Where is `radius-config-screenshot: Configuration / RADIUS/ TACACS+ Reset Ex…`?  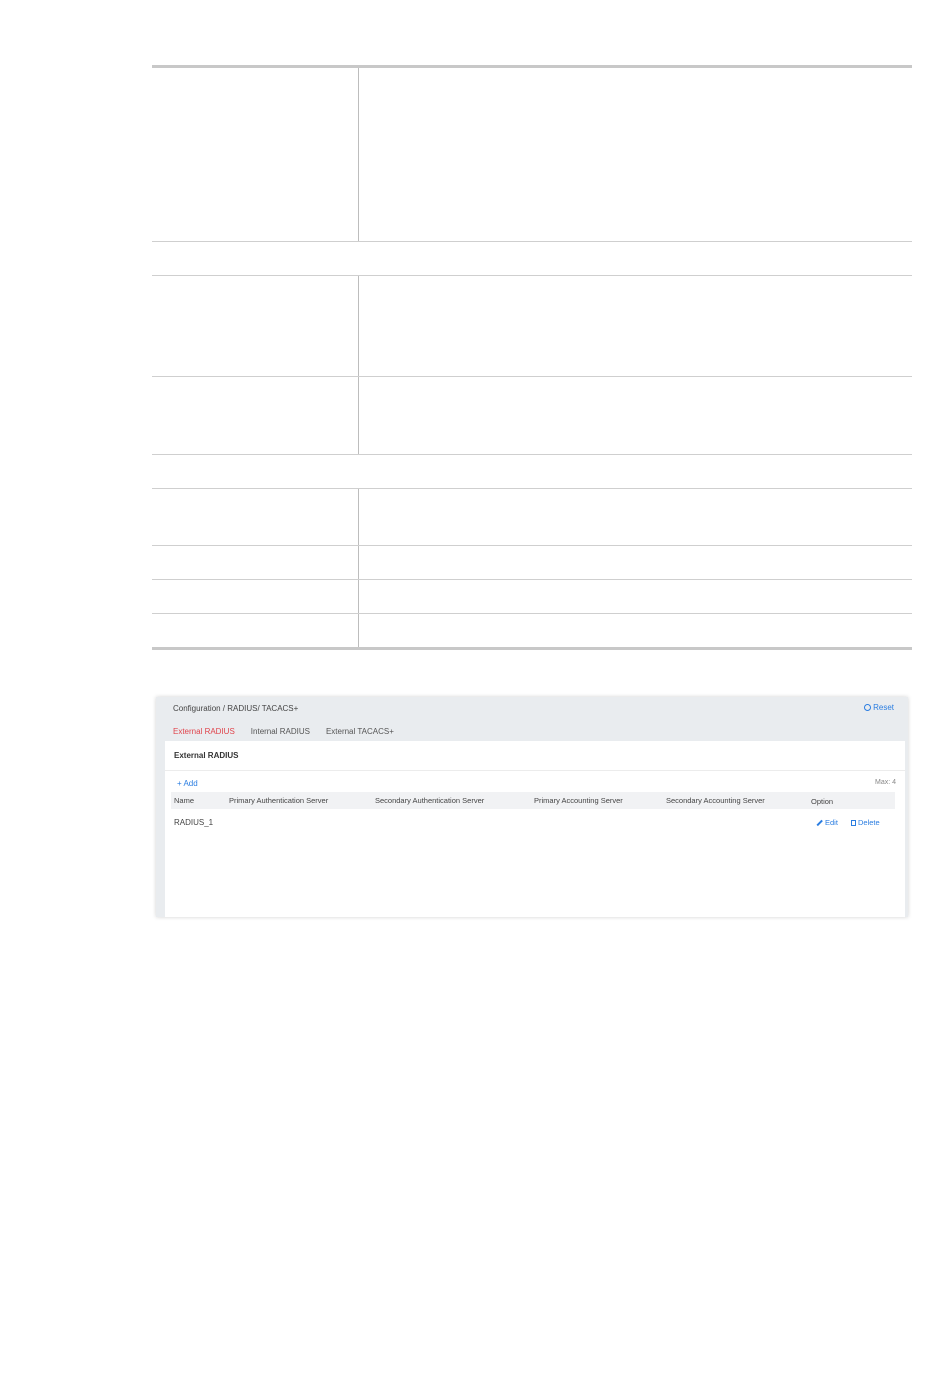 radius-config-screenshot: Configuration / RADIUS/ TACACS+ Reset Ex… is located at coordinates (532, 807).